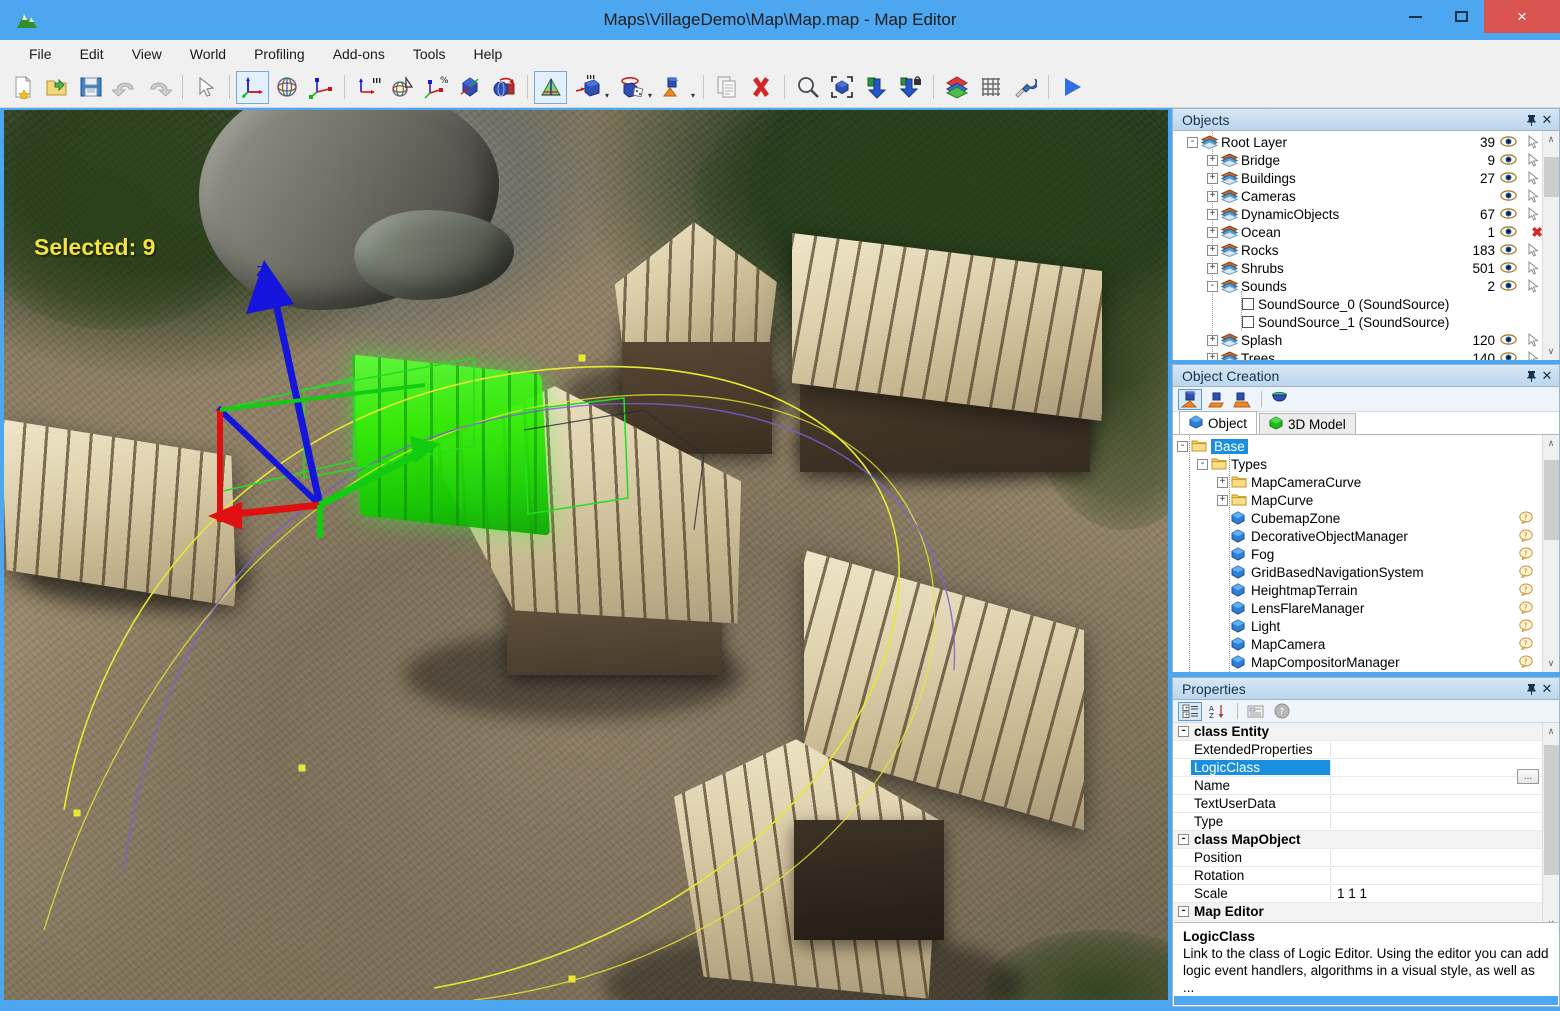  I want to click on tab-3d-model: 3D Model, so click(1307, 423).